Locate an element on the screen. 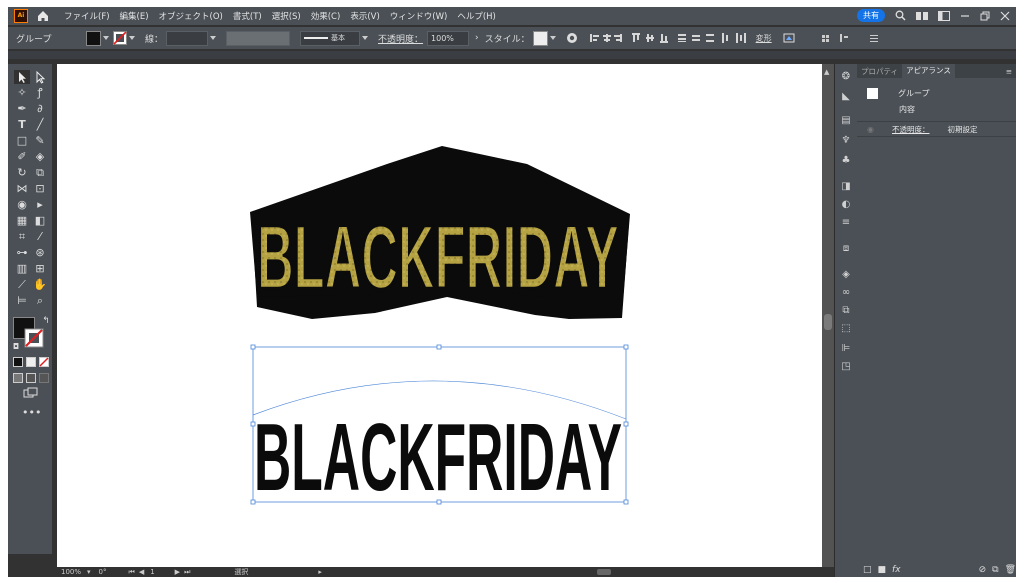  perspective-grid-tool-icon: ▦ is located at coordinates (22, 221).